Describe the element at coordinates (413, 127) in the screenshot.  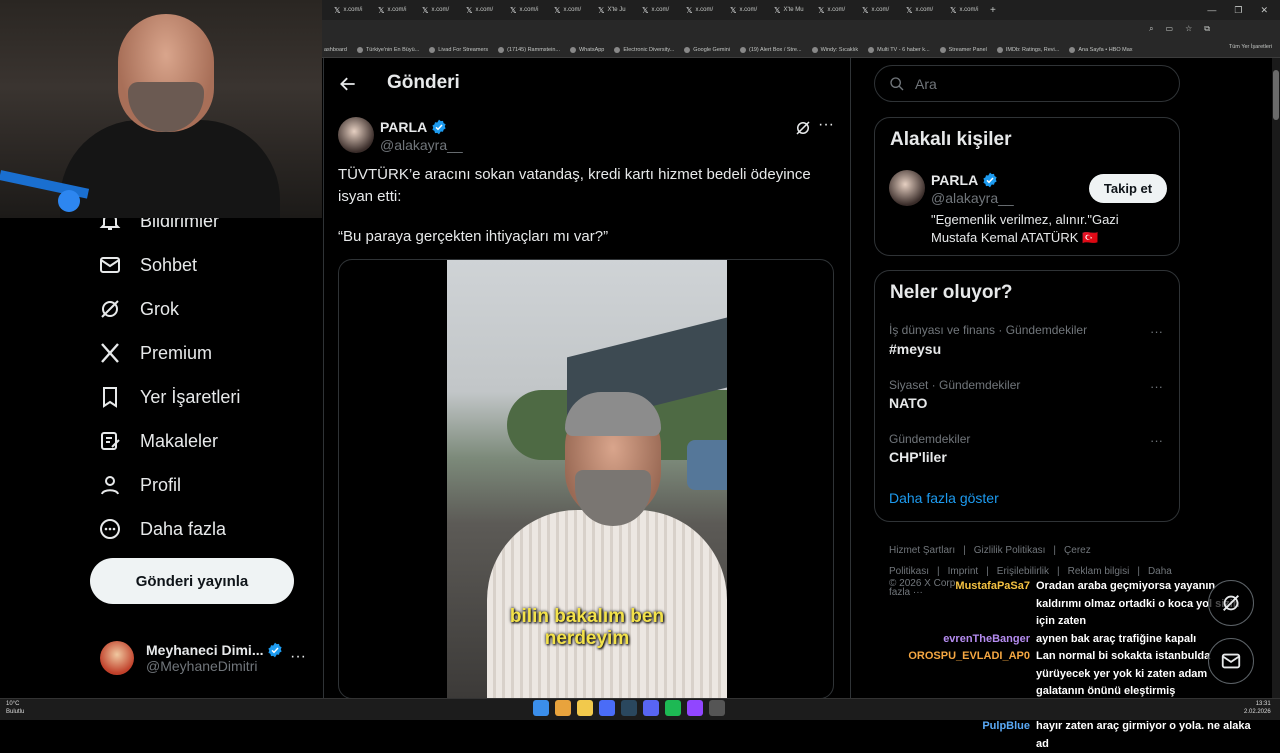
I see `post-author-name: PARLA` at that location.